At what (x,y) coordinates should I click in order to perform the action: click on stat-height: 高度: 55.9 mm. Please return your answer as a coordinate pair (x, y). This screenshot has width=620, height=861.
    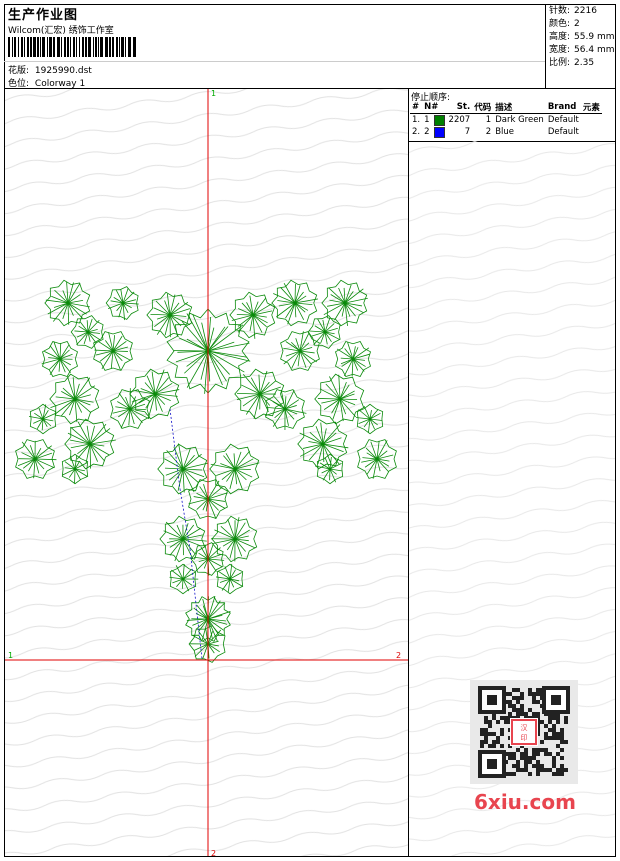
    Looking at the image, I should click on (582, 37).